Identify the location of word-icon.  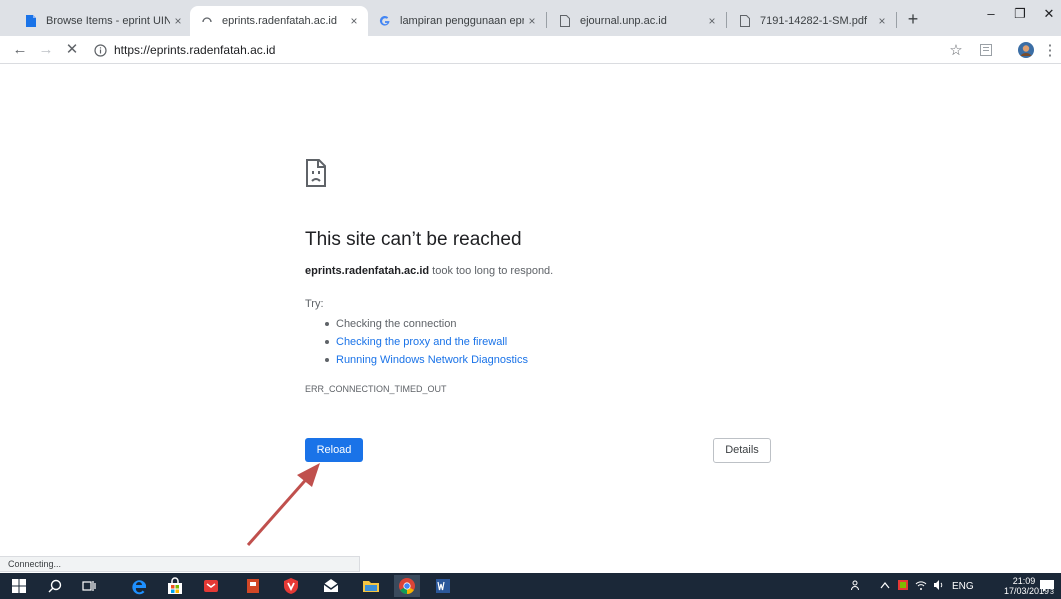
(443, 586).